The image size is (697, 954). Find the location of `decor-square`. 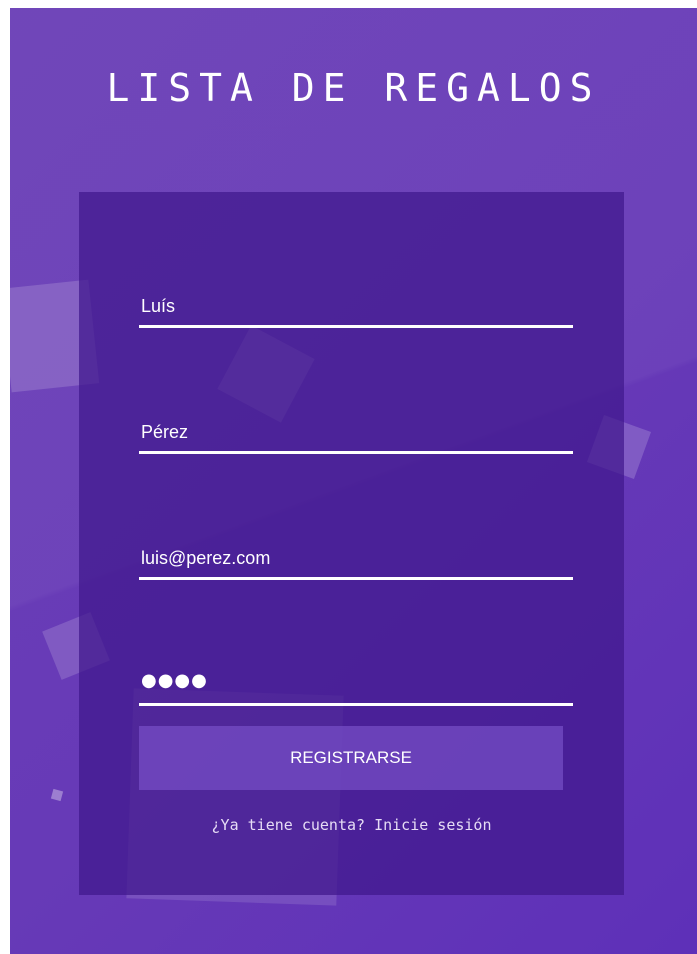

decor-square is located at coordinates (57, 795).